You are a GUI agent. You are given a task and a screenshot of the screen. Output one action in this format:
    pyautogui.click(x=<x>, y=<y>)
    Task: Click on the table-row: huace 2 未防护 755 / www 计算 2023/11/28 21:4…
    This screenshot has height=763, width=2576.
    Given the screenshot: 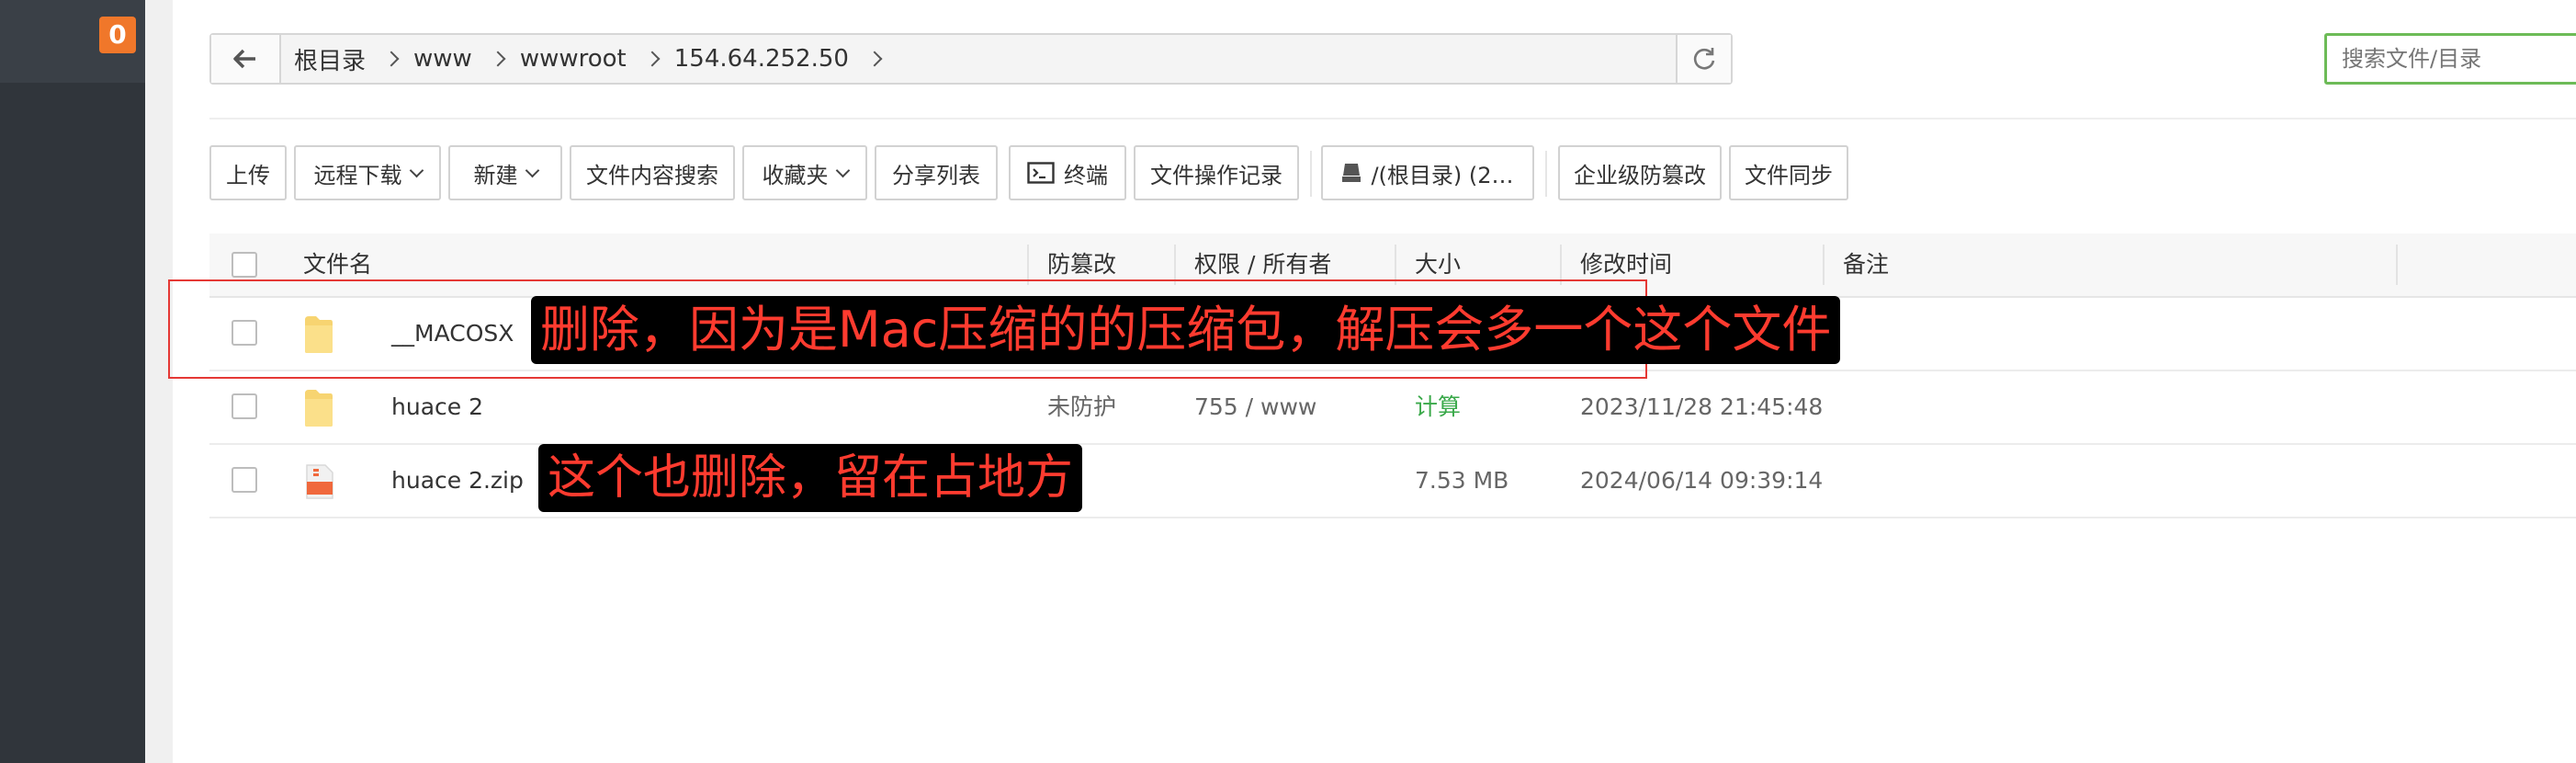 What is the action you would take?
    pyautogui.click(x=1392, y=408)
    